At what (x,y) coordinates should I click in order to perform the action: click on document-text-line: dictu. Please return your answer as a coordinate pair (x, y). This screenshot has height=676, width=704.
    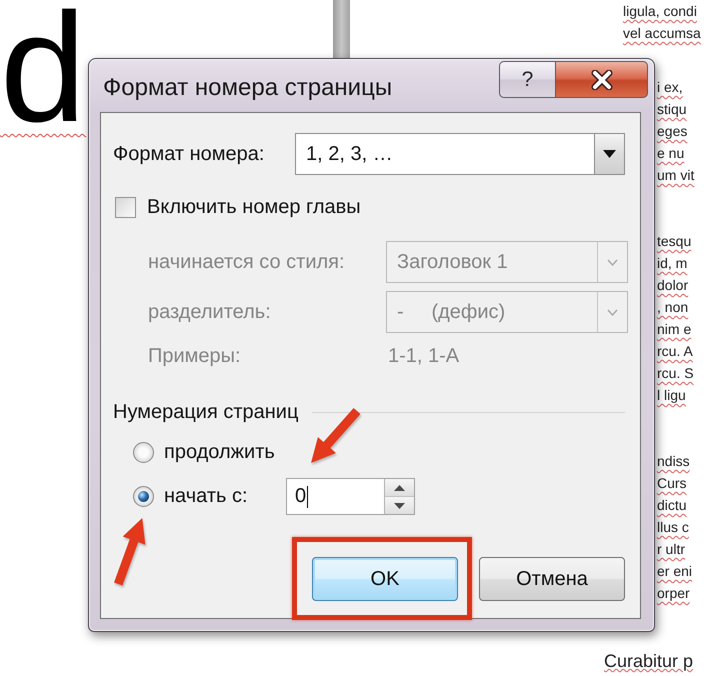
    Looking at the image, I should click on (672, 505).